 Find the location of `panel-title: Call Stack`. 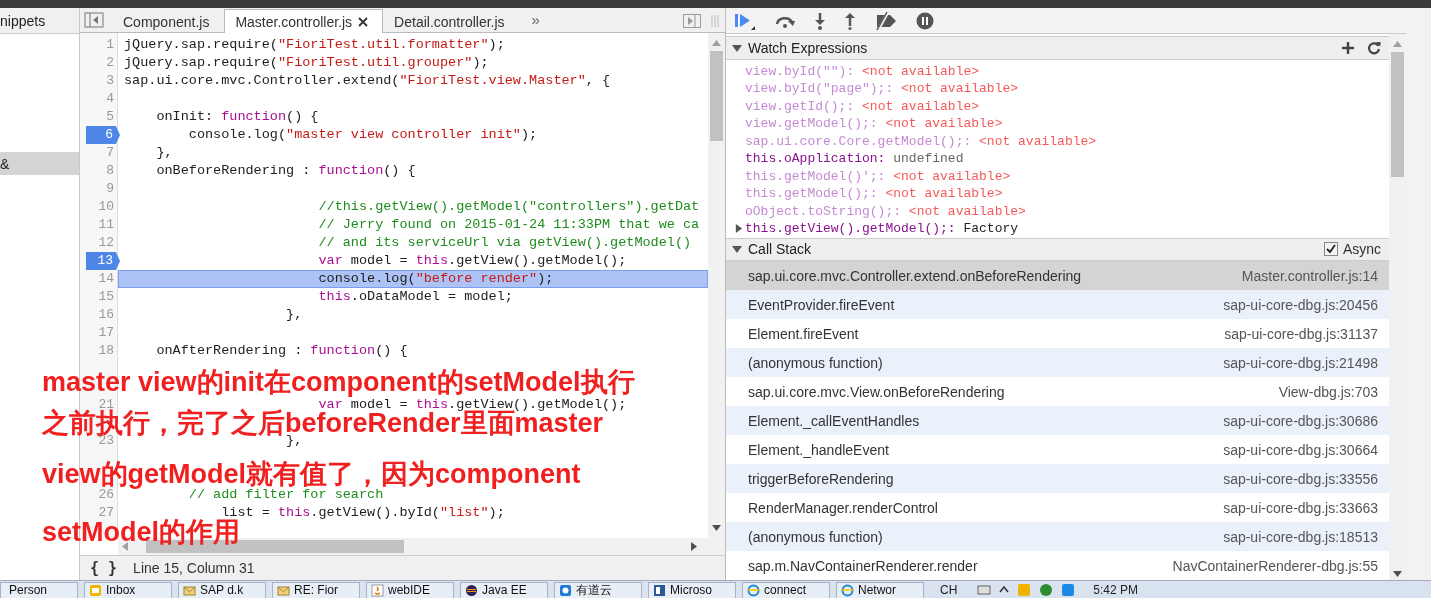

panel-title: Call Stack is located at coordinates (780, 249).